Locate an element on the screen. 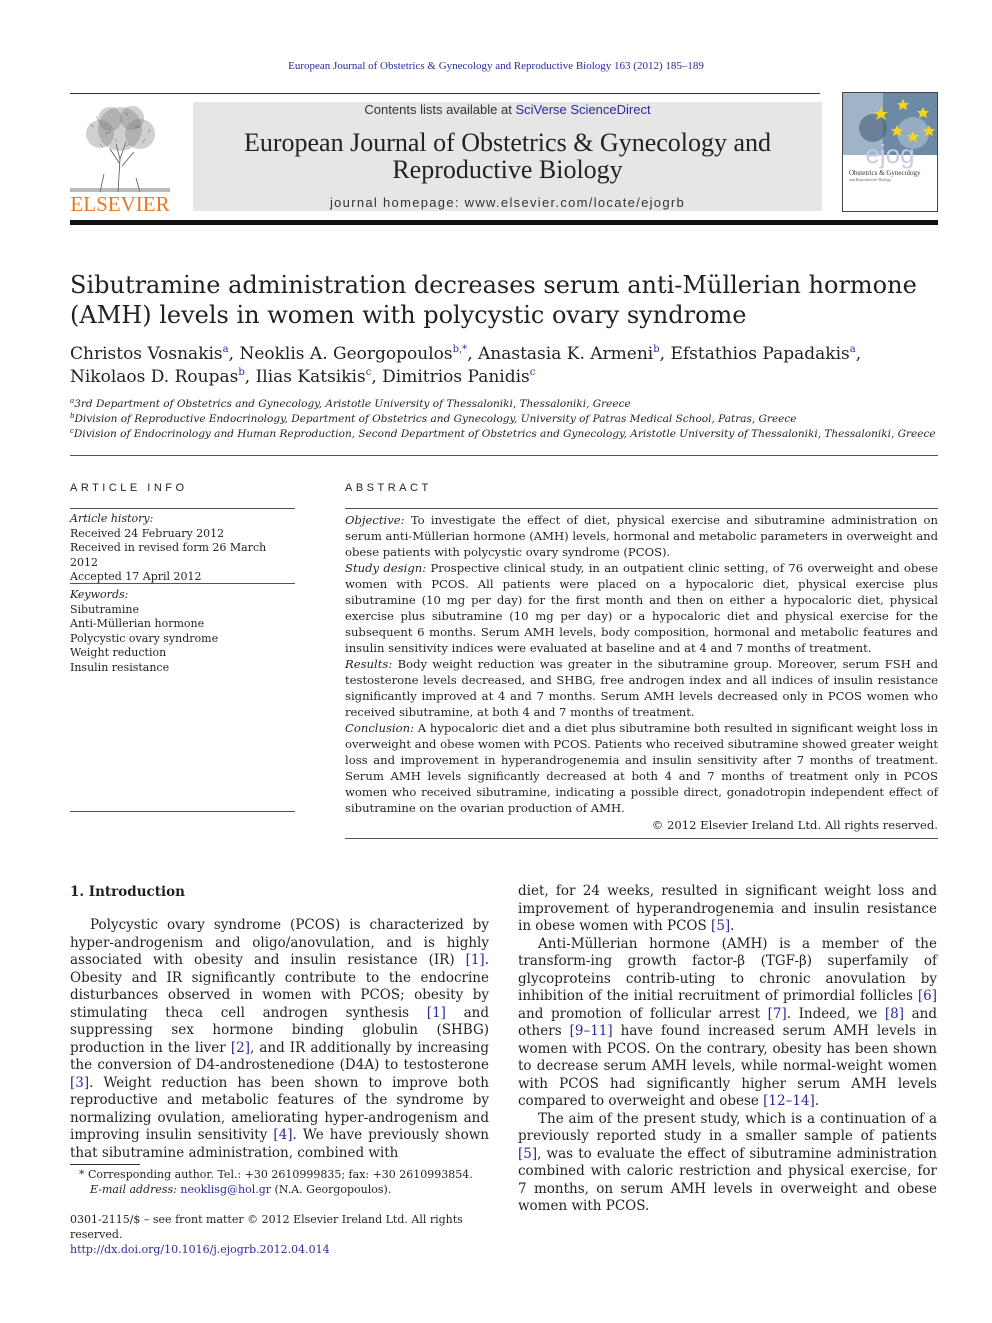 The image size is (992, 1323). header-thick-rule is located at coordinates (504, 222).